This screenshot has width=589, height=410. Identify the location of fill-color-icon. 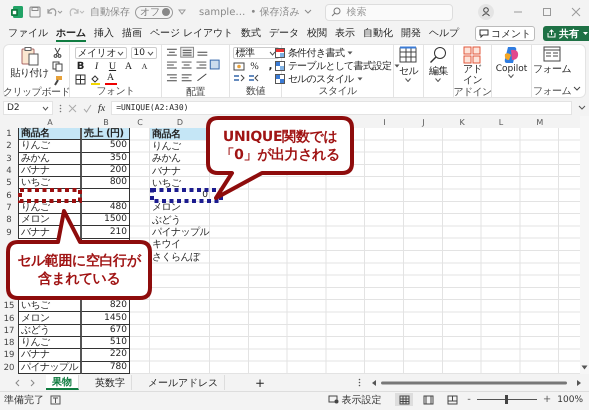
(95, 79).